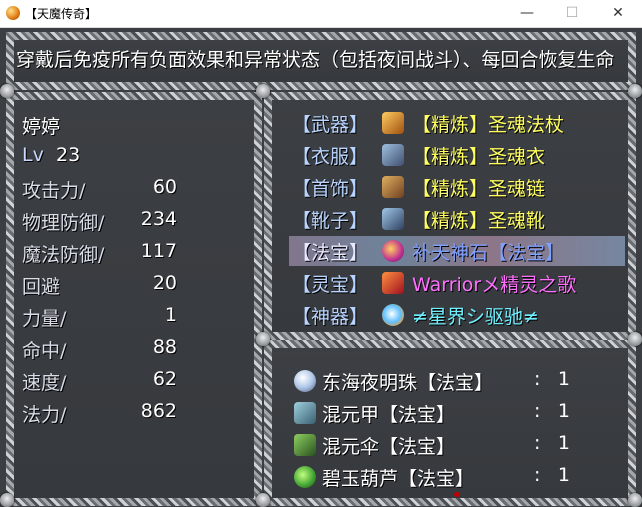 Image resolution: width=642 pixels, height=507 pixels. I want to click on stat-label: 力量/, so click(44, 319).